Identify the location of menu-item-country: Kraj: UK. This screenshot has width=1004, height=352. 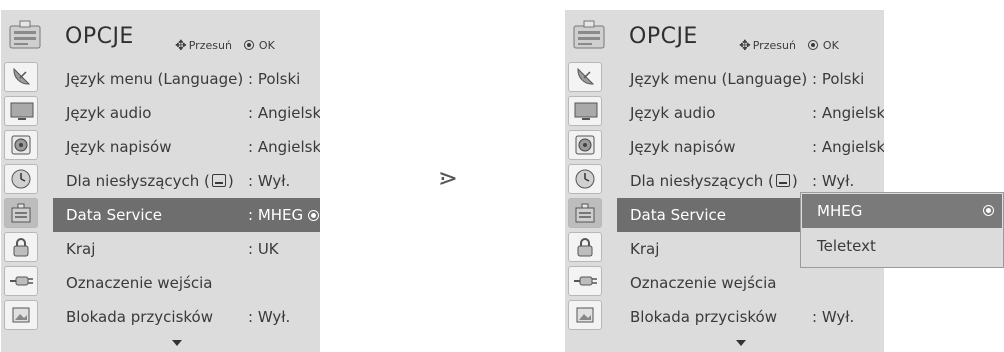
(188, 249).